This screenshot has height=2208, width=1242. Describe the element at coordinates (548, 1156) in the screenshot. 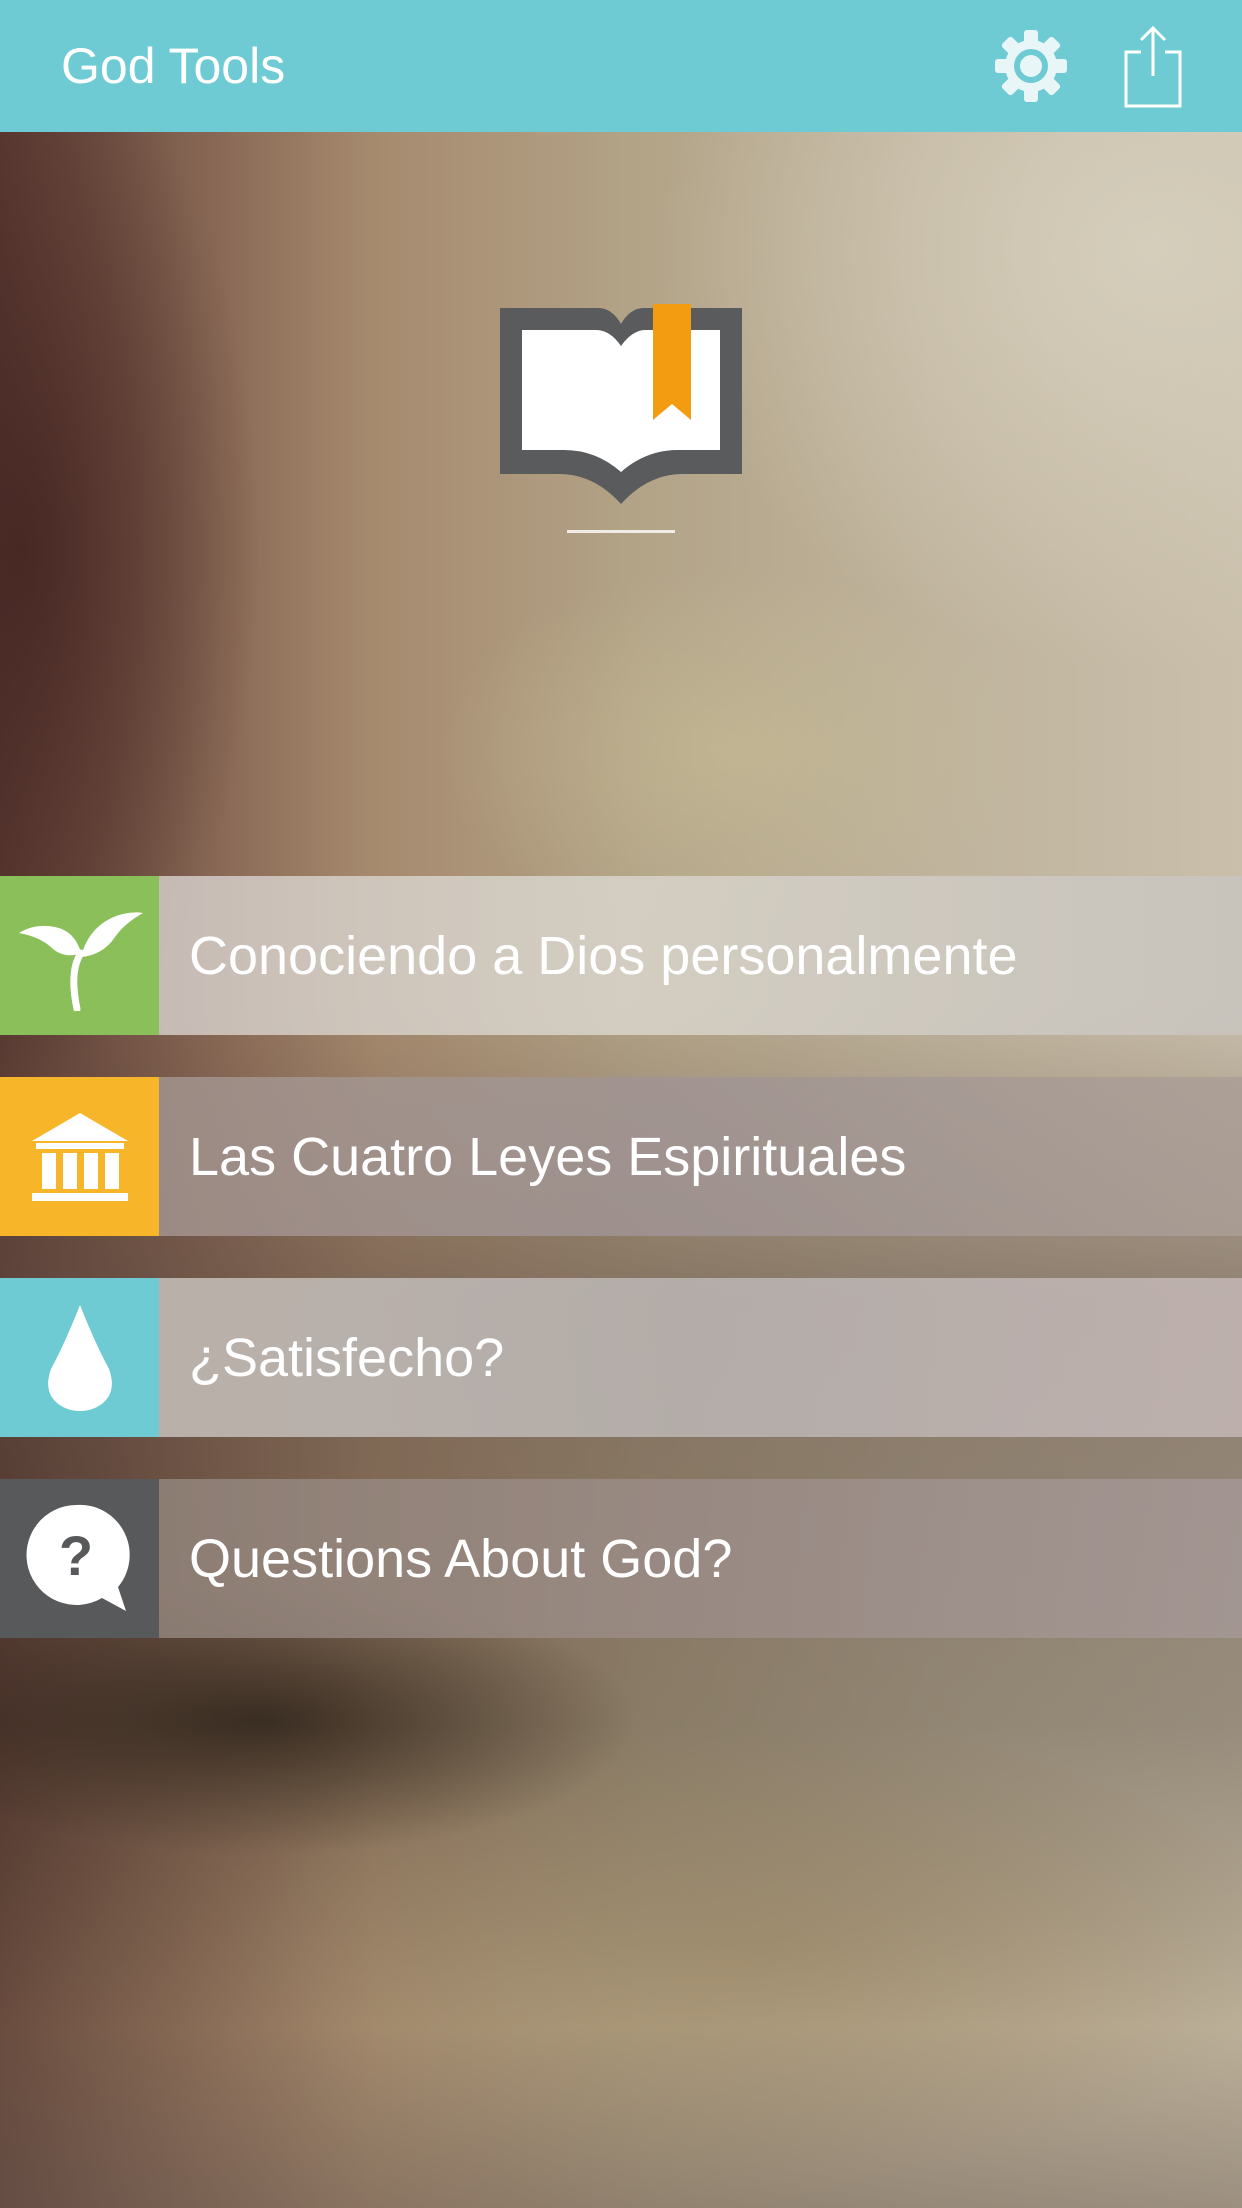

I see `tool-label: Las Cuatro Leyes Espirituales` at that location.